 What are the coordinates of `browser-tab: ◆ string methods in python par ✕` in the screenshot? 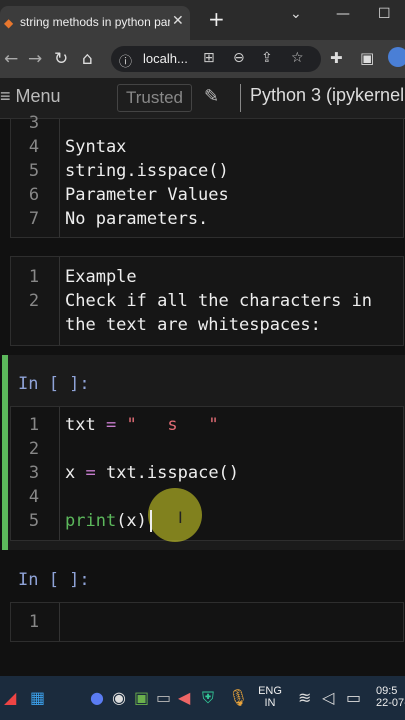 It's located at (95, 23).